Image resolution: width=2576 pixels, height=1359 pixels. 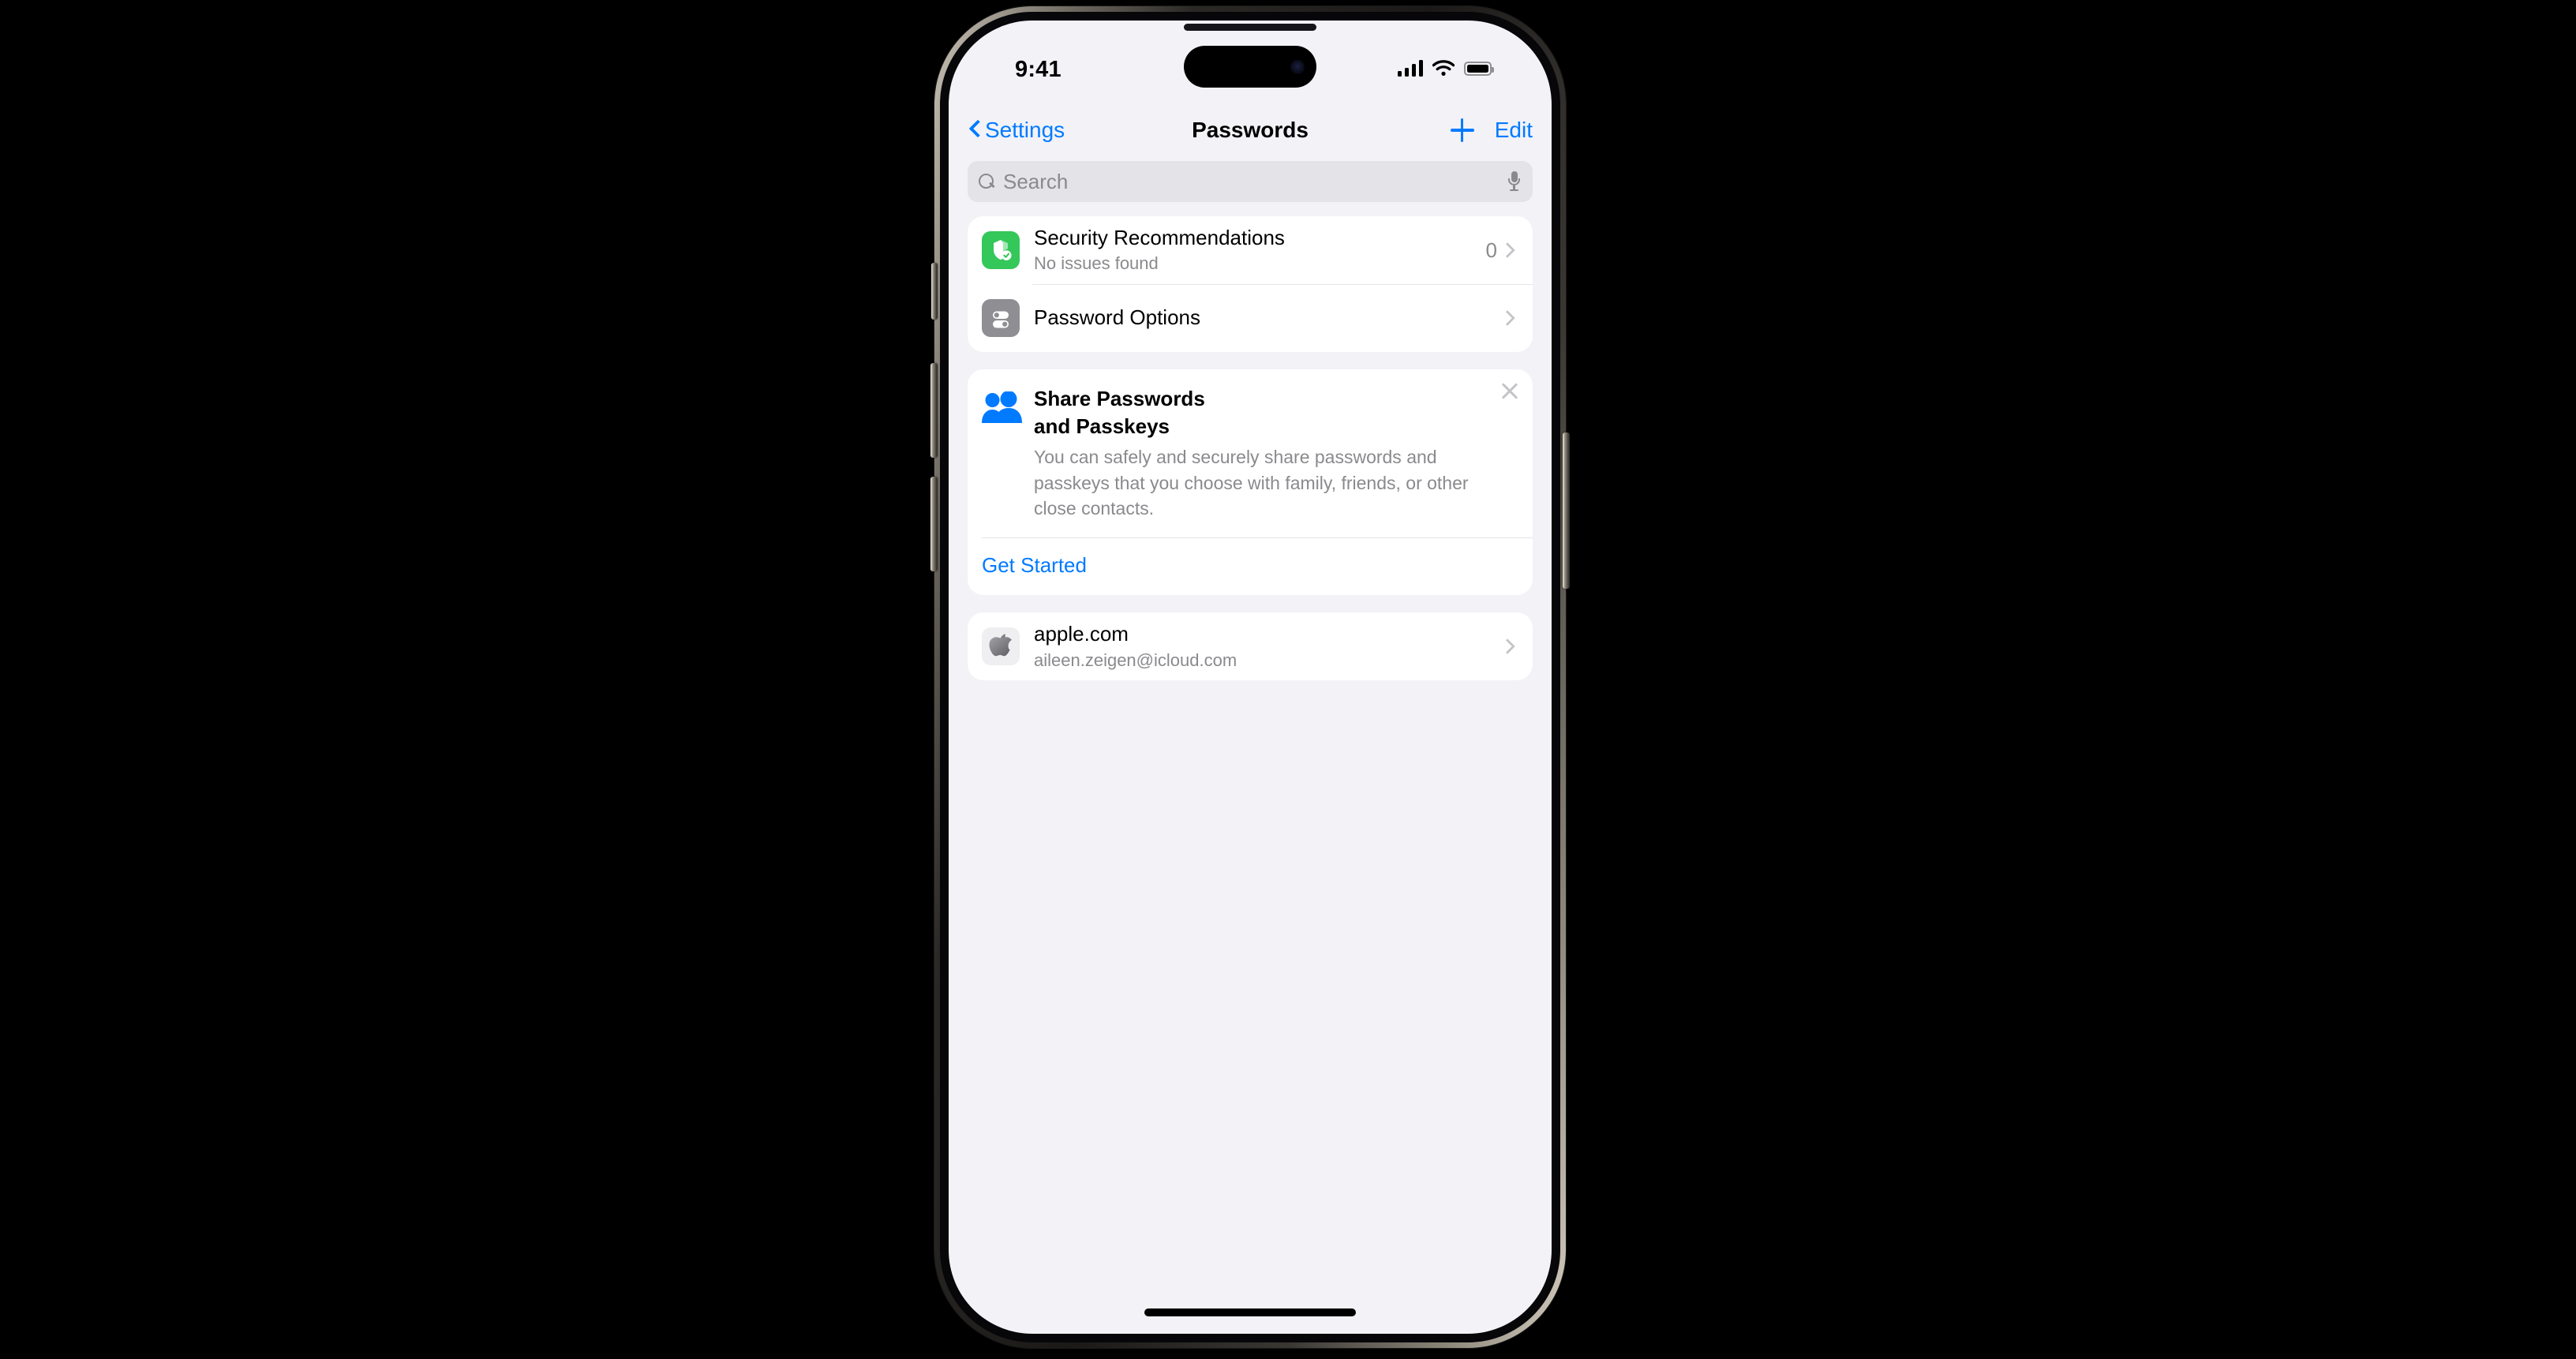 I want to click on search-input: Search, so click(x=1251, y=182).